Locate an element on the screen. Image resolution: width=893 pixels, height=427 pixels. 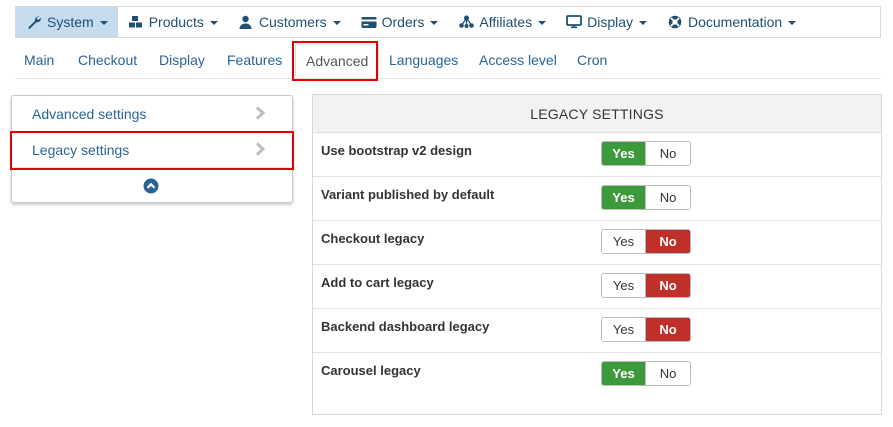
cubes-icon is located at coordinates (136, 22).